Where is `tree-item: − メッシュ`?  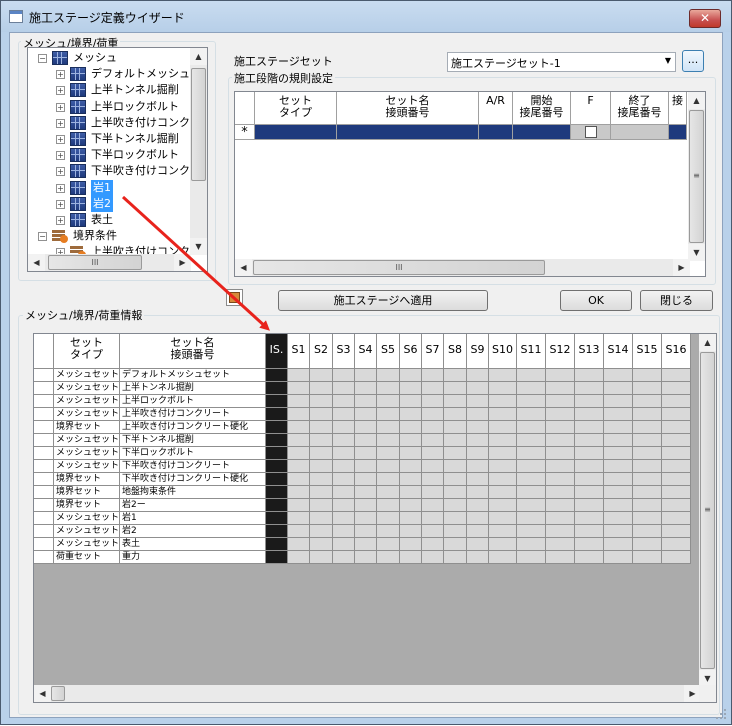 tree-item: − メッシュ is located at coordinates (108, 58).